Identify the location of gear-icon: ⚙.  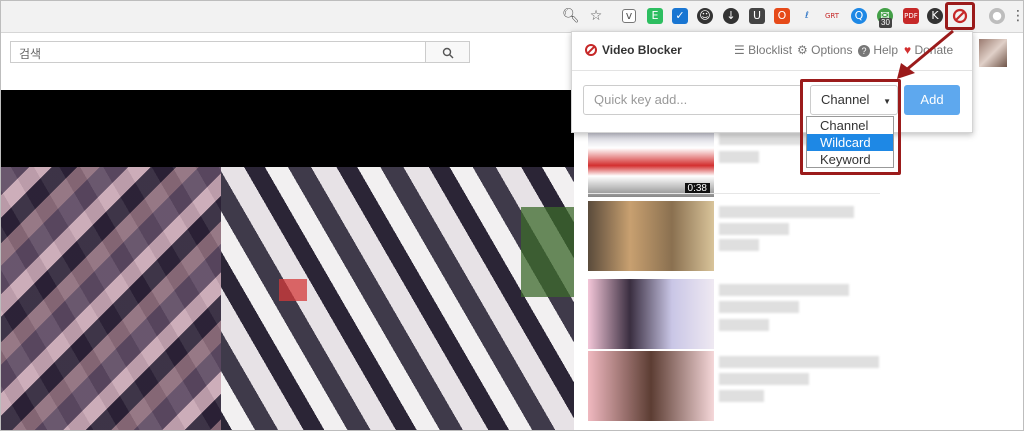
(802, 50).